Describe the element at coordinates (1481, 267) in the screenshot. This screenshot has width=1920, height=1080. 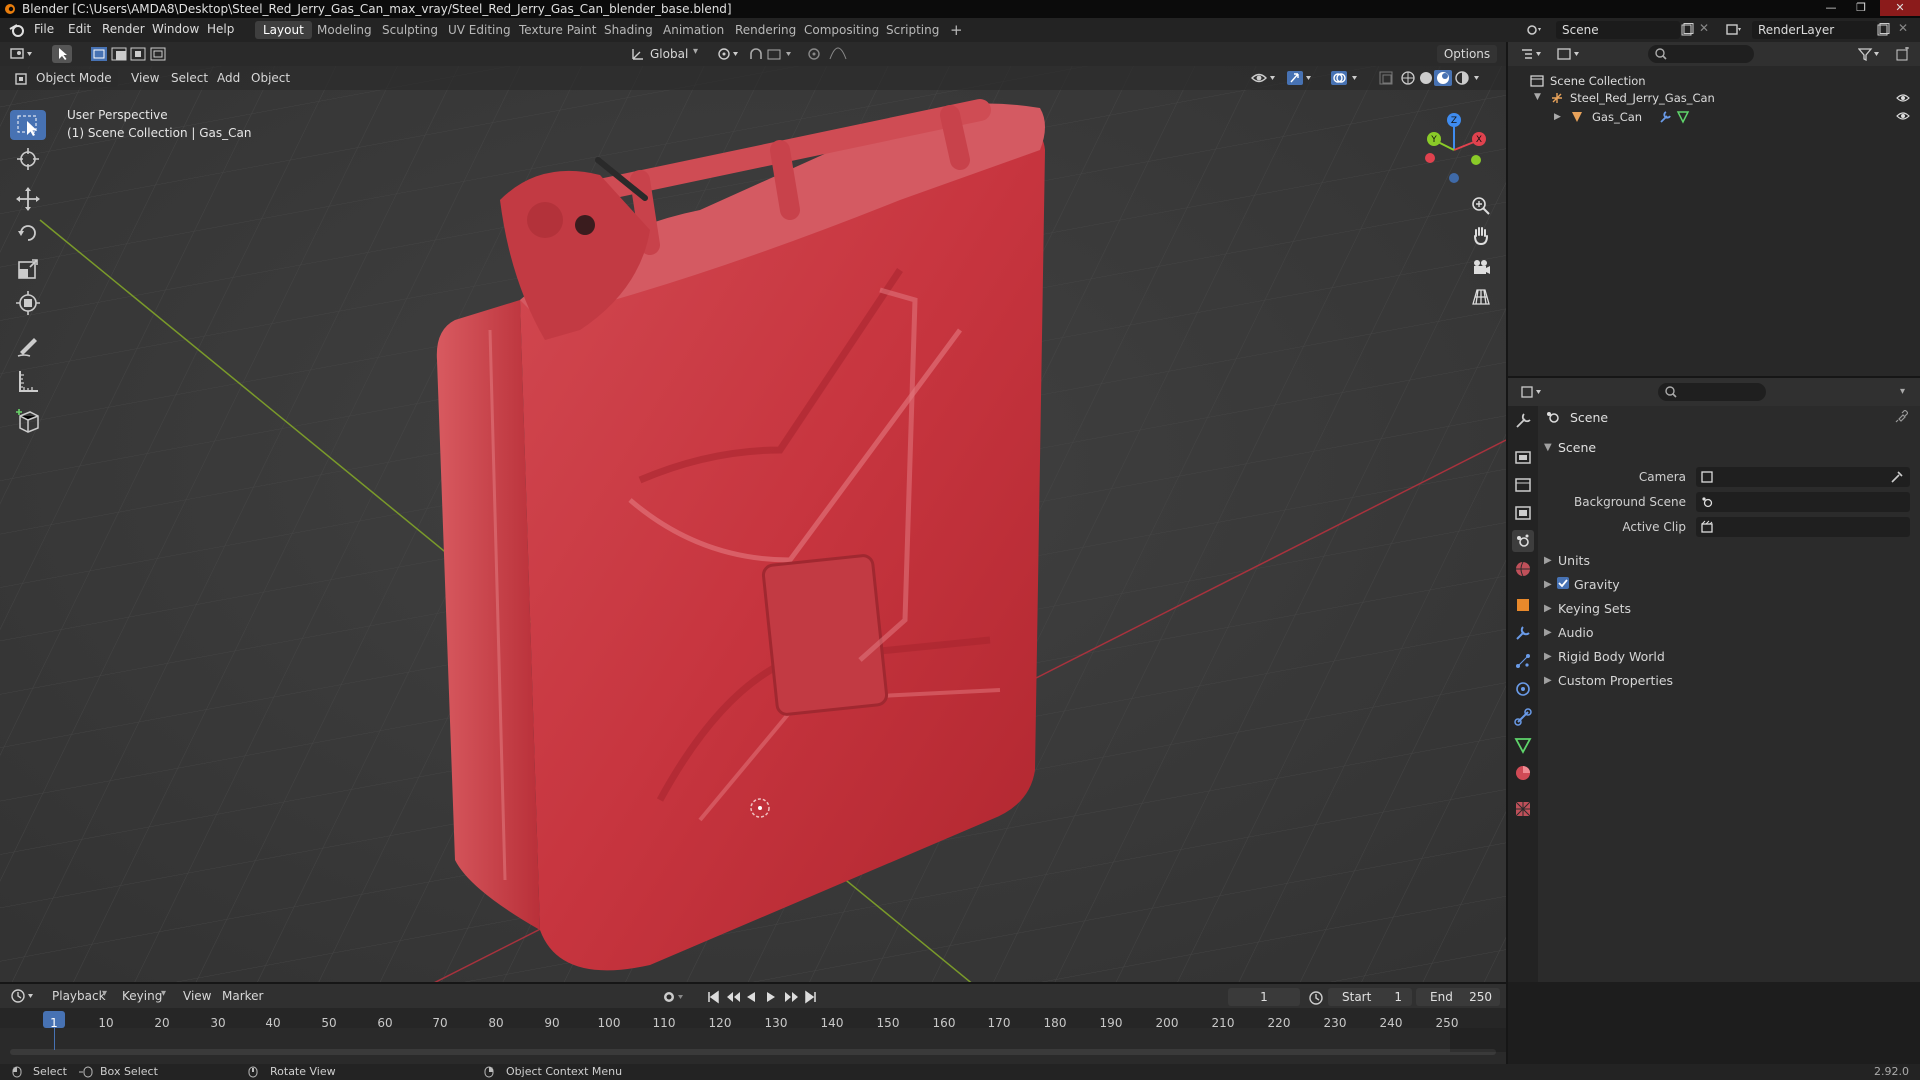
I see `camera-view-icon` at that location.